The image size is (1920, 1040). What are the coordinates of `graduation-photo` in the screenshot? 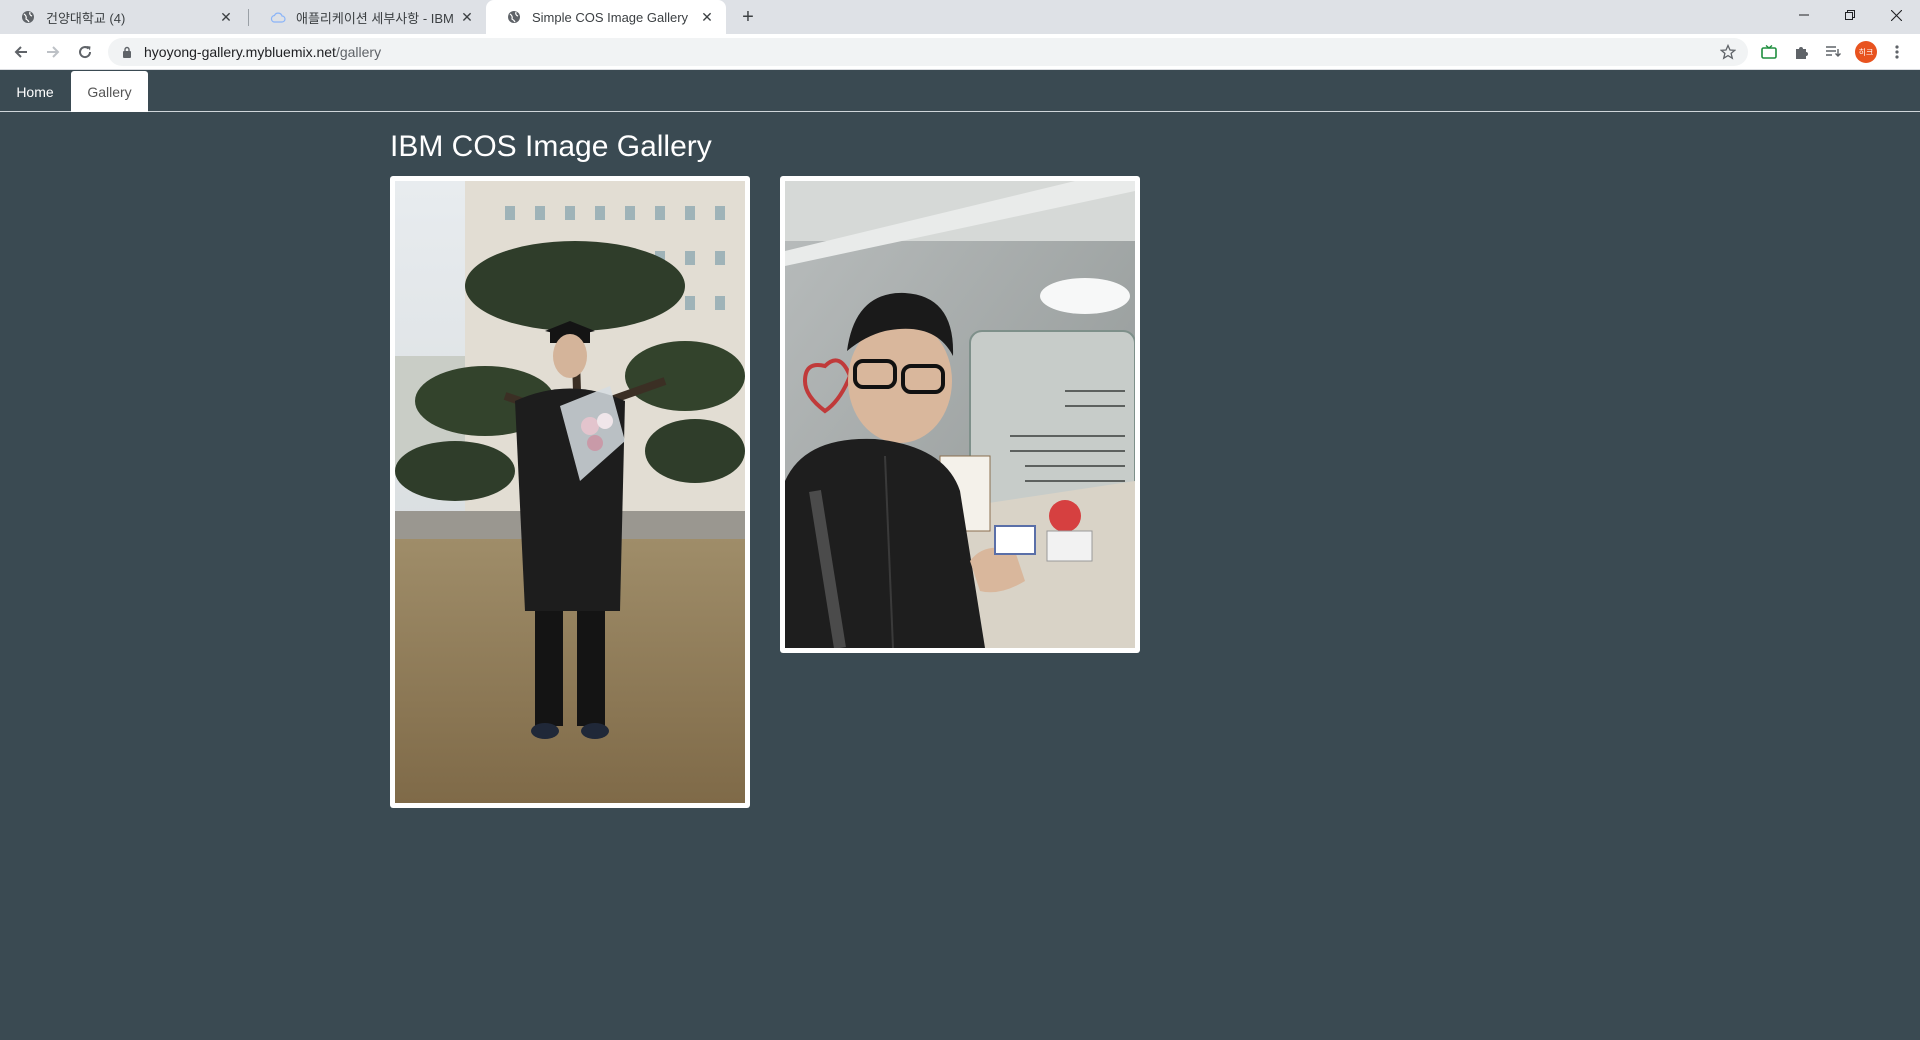 It's located at (570, 492).